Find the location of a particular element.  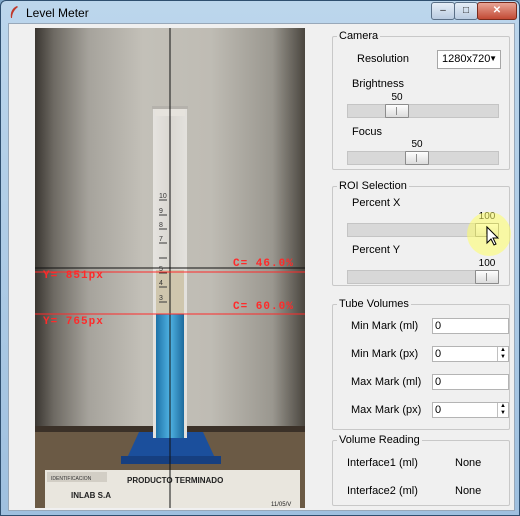

percent-y-label: Percent Y is located at coordinates (376, 250).